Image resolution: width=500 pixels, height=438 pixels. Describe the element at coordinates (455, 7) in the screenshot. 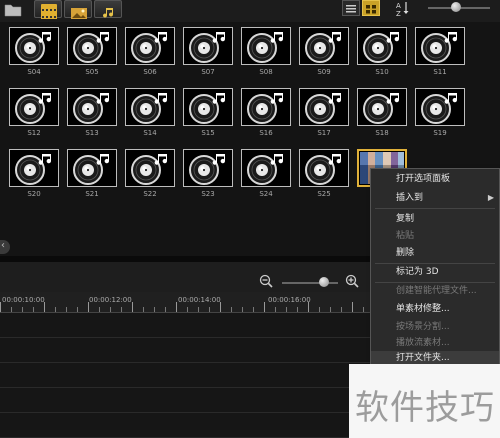

I see `thumbnail-size-slider-knob` at that location.